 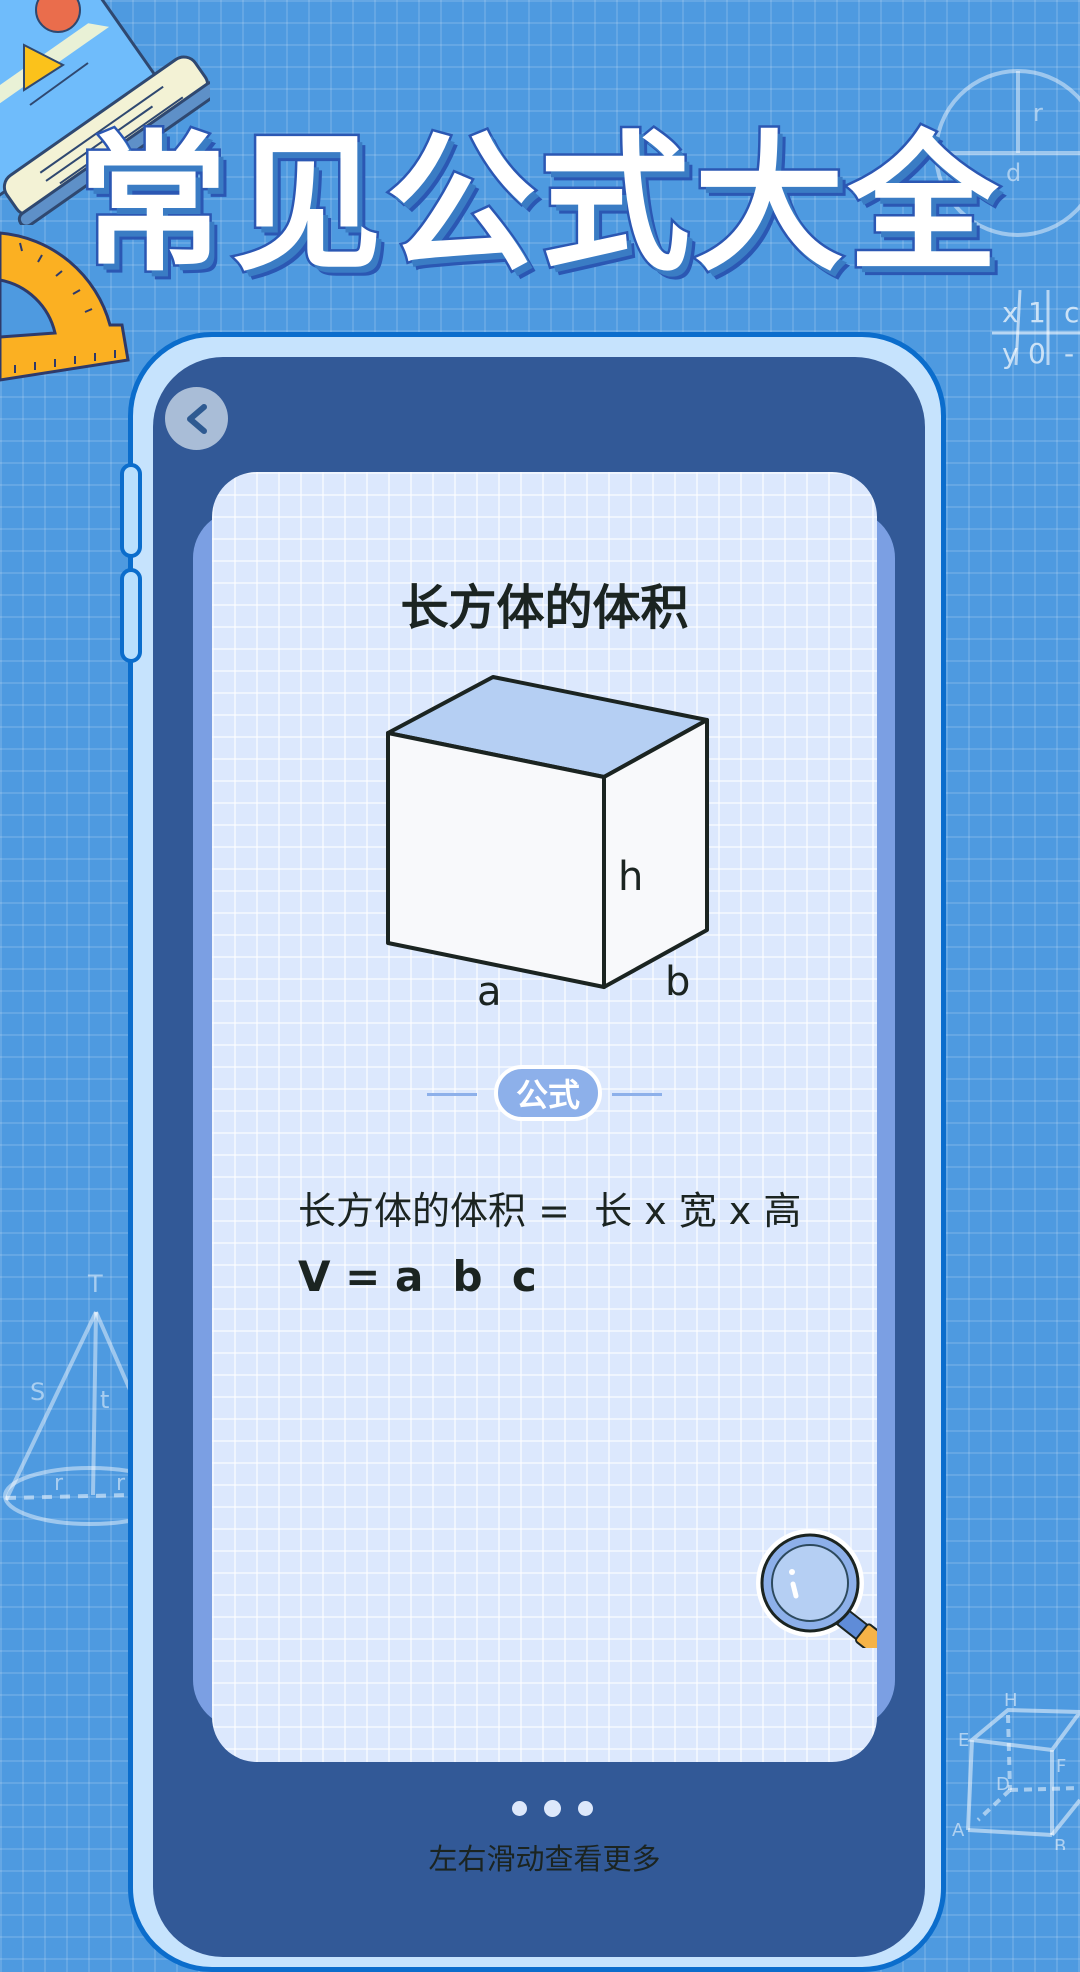 What do you see at coordinates (1069, 353) in the screenshot?
I see `table-cell: -` at bounding box center [1069, 353].